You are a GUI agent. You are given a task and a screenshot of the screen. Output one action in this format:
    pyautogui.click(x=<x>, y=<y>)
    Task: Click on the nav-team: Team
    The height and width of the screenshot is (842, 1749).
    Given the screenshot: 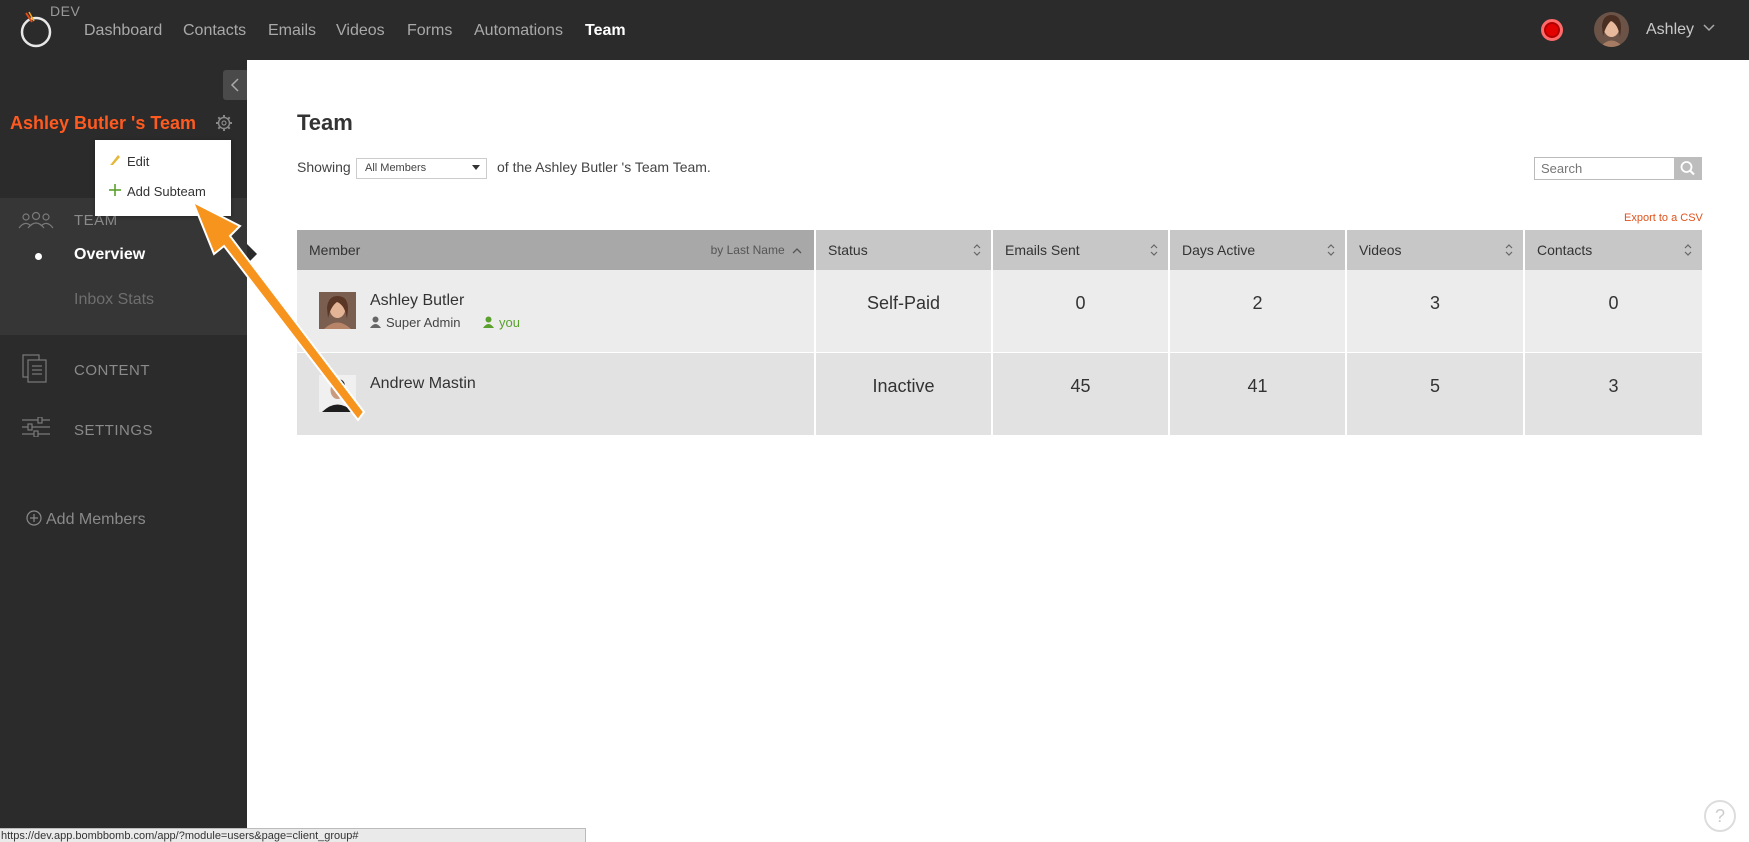 What is the action you would take?
    pyautogui.click(x=605, y=31)
    